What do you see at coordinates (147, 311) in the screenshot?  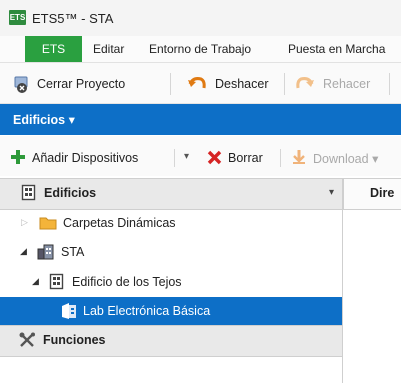 I see `tree-item-label: Lab Electrónica Básica` at bounding box center [147, 311].